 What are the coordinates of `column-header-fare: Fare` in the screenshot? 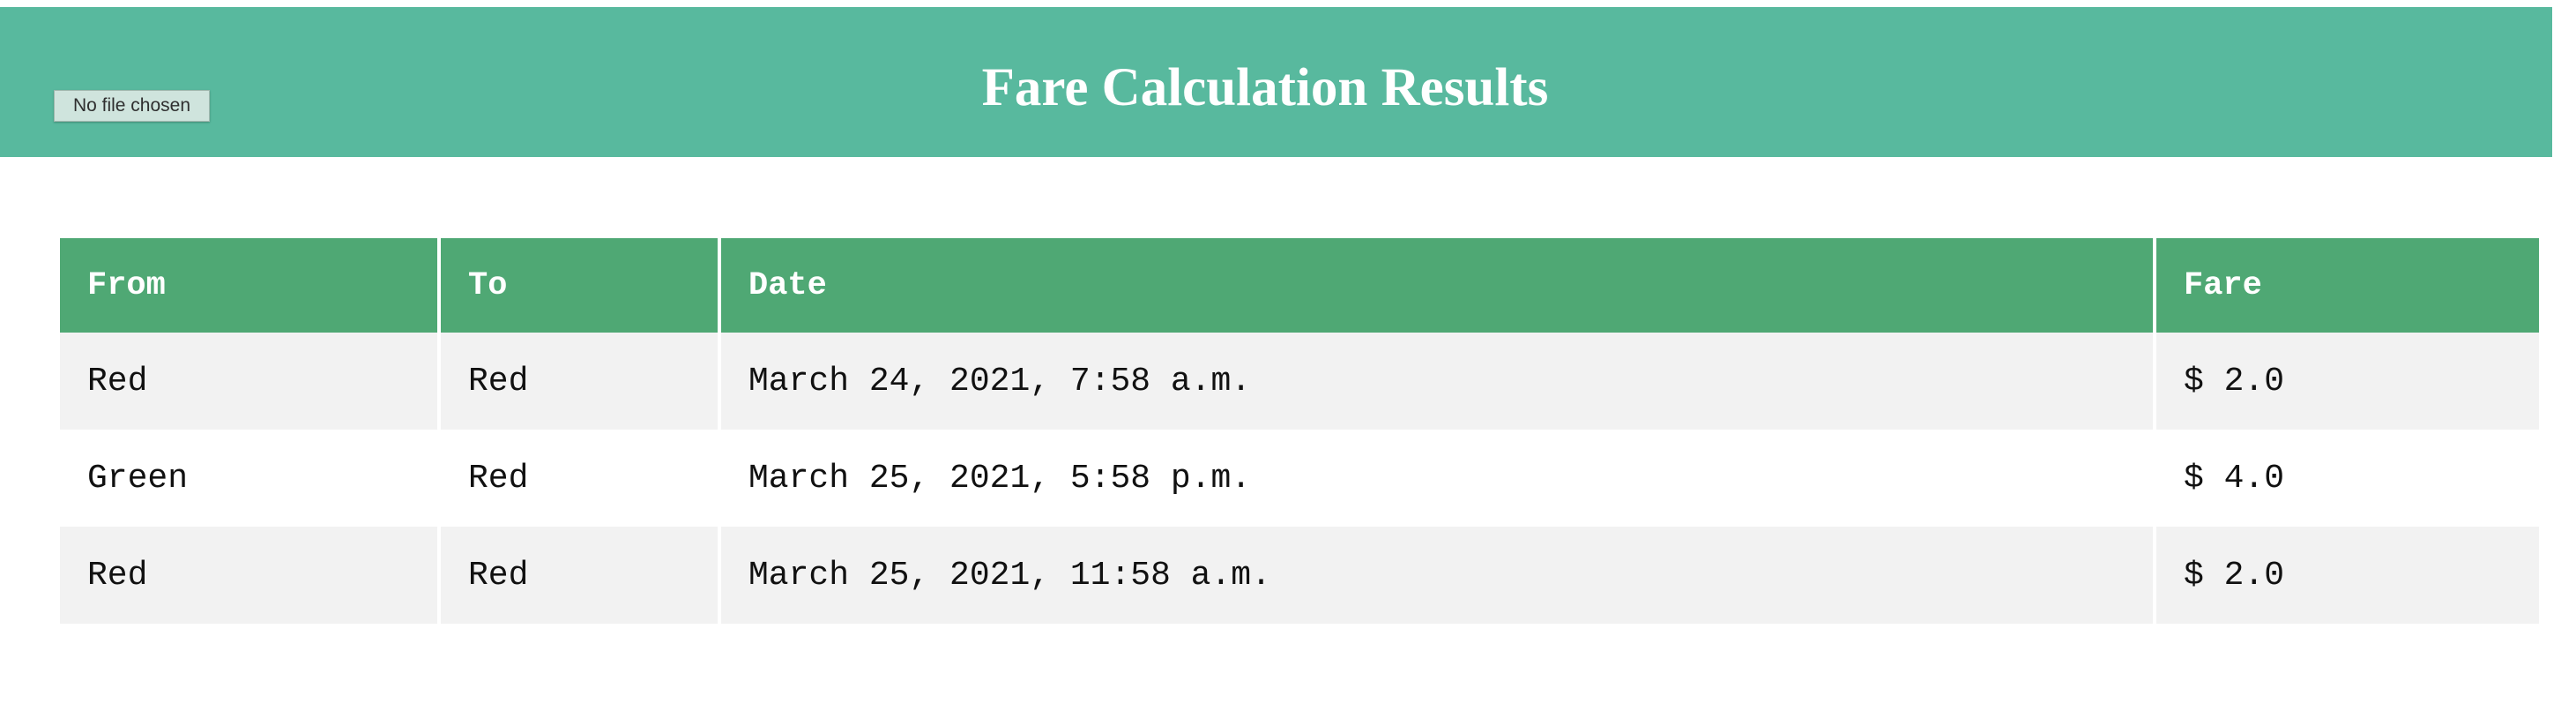 It's located at (2346, 286).